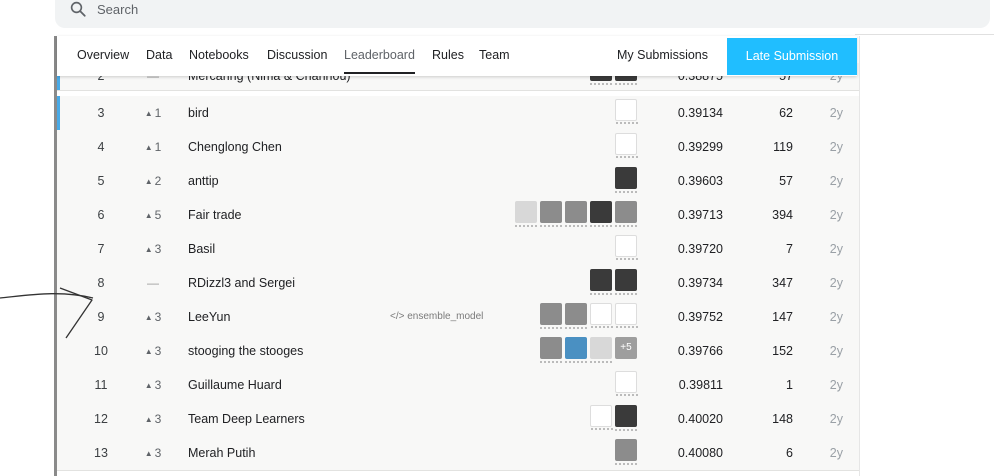 This screenshot has width=994, height=476. What do you see at coordinates (117, 9) in the screenshot?
I see `search-input: Search` at bounding box center [117, 9].